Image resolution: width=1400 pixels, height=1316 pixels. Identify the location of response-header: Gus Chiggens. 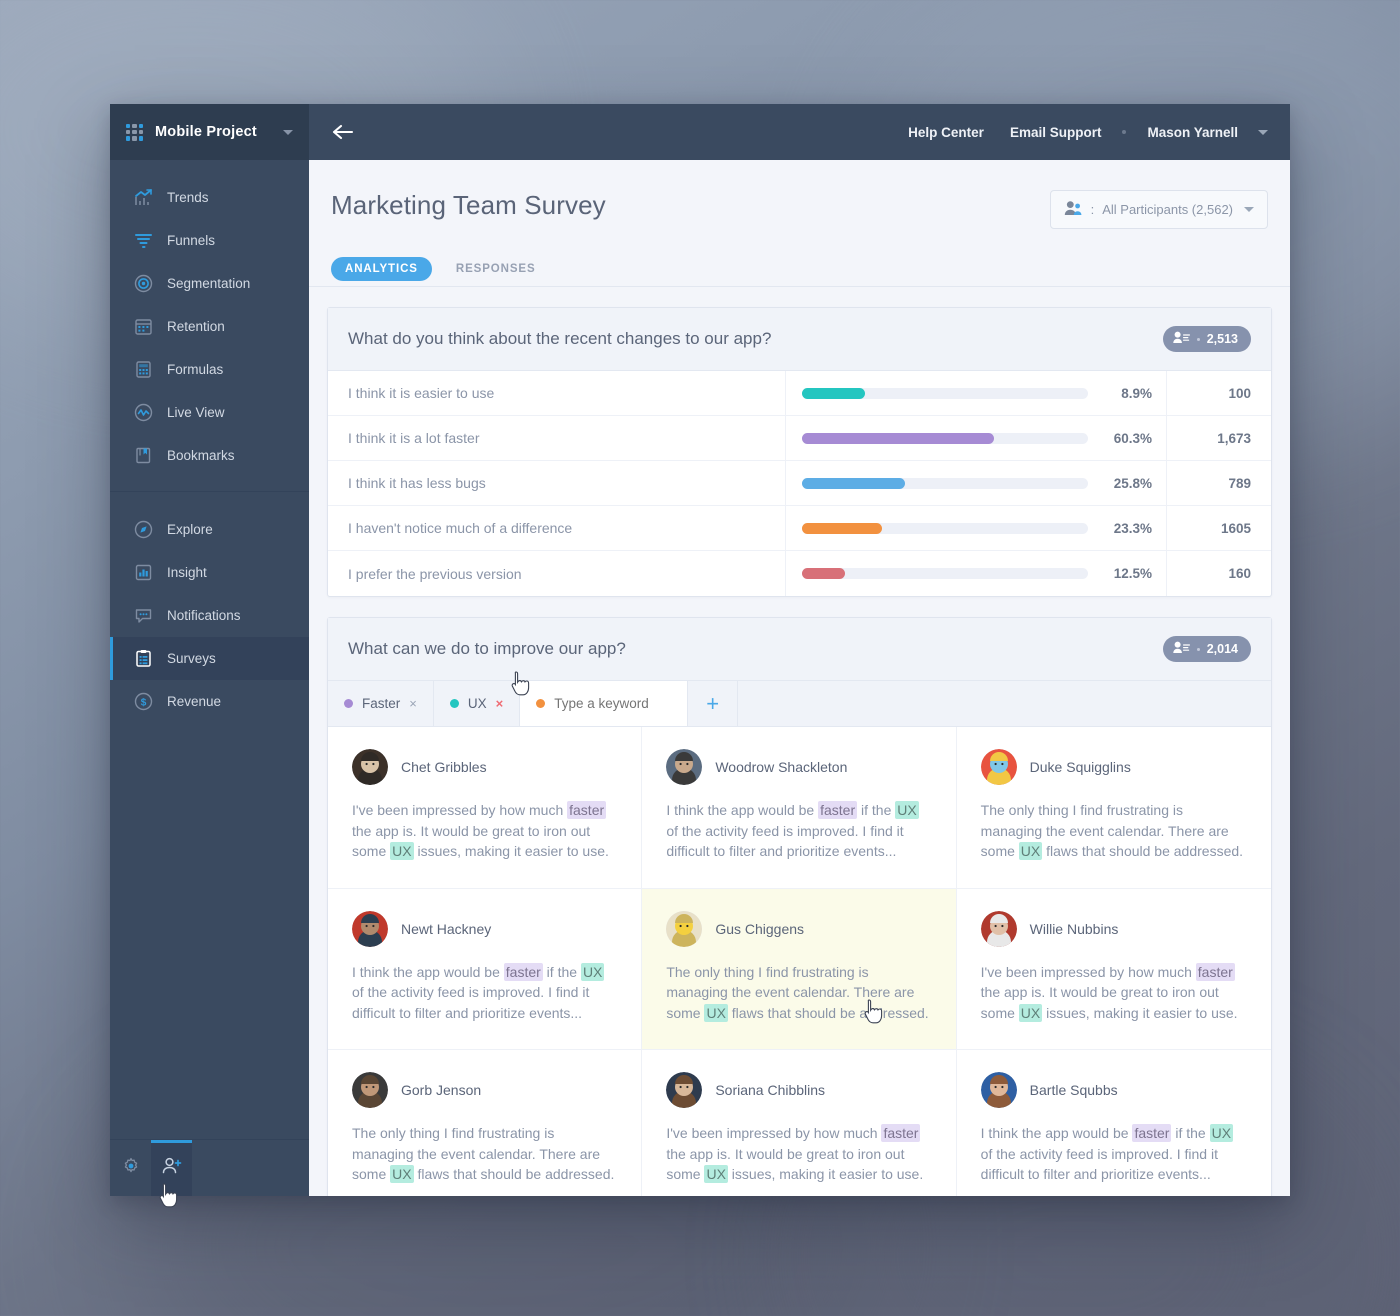
(798, 928).